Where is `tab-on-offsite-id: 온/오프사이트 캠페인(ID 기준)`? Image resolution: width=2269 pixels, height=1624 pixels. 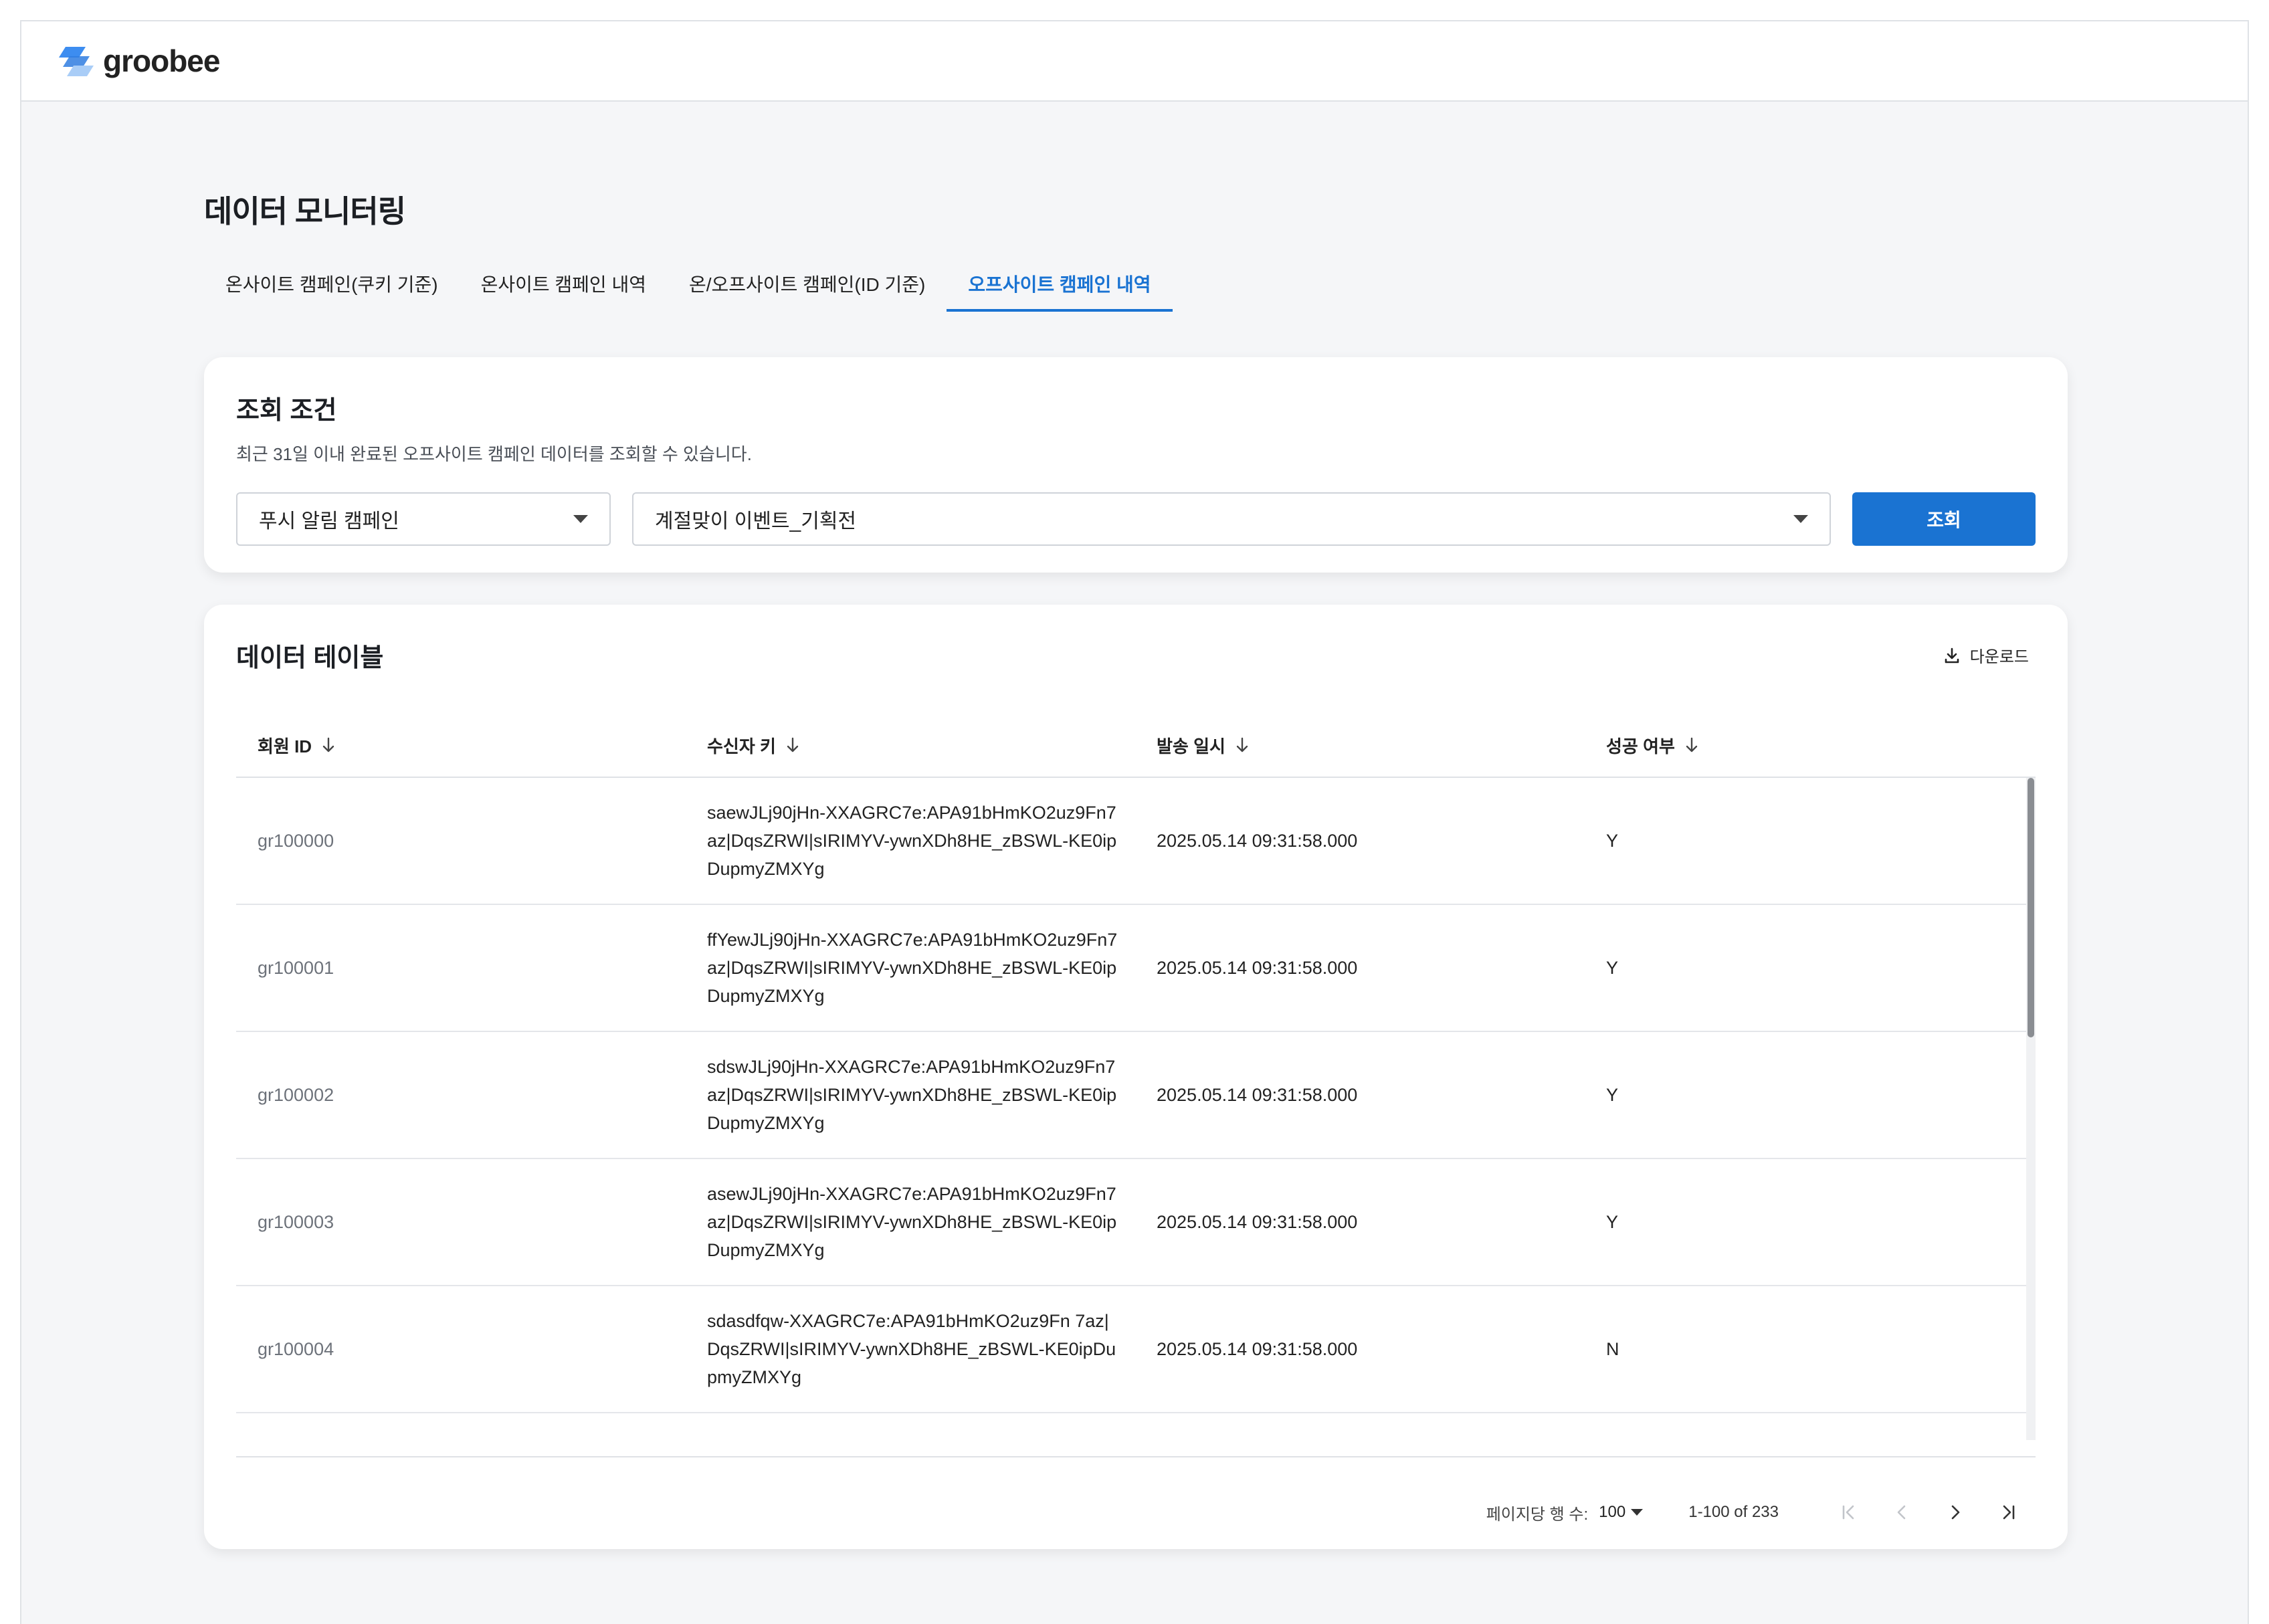 tab-on-offsite-id: 온/오프사이트 캠페인(ID 기준) is located at coordinates (807, 291).